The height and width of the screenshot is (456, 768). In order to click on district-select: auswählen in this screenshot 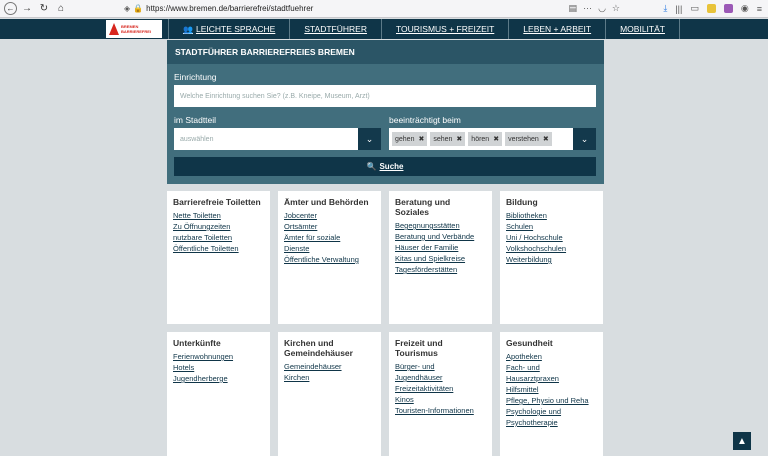, I will do `click(266, 139)`.